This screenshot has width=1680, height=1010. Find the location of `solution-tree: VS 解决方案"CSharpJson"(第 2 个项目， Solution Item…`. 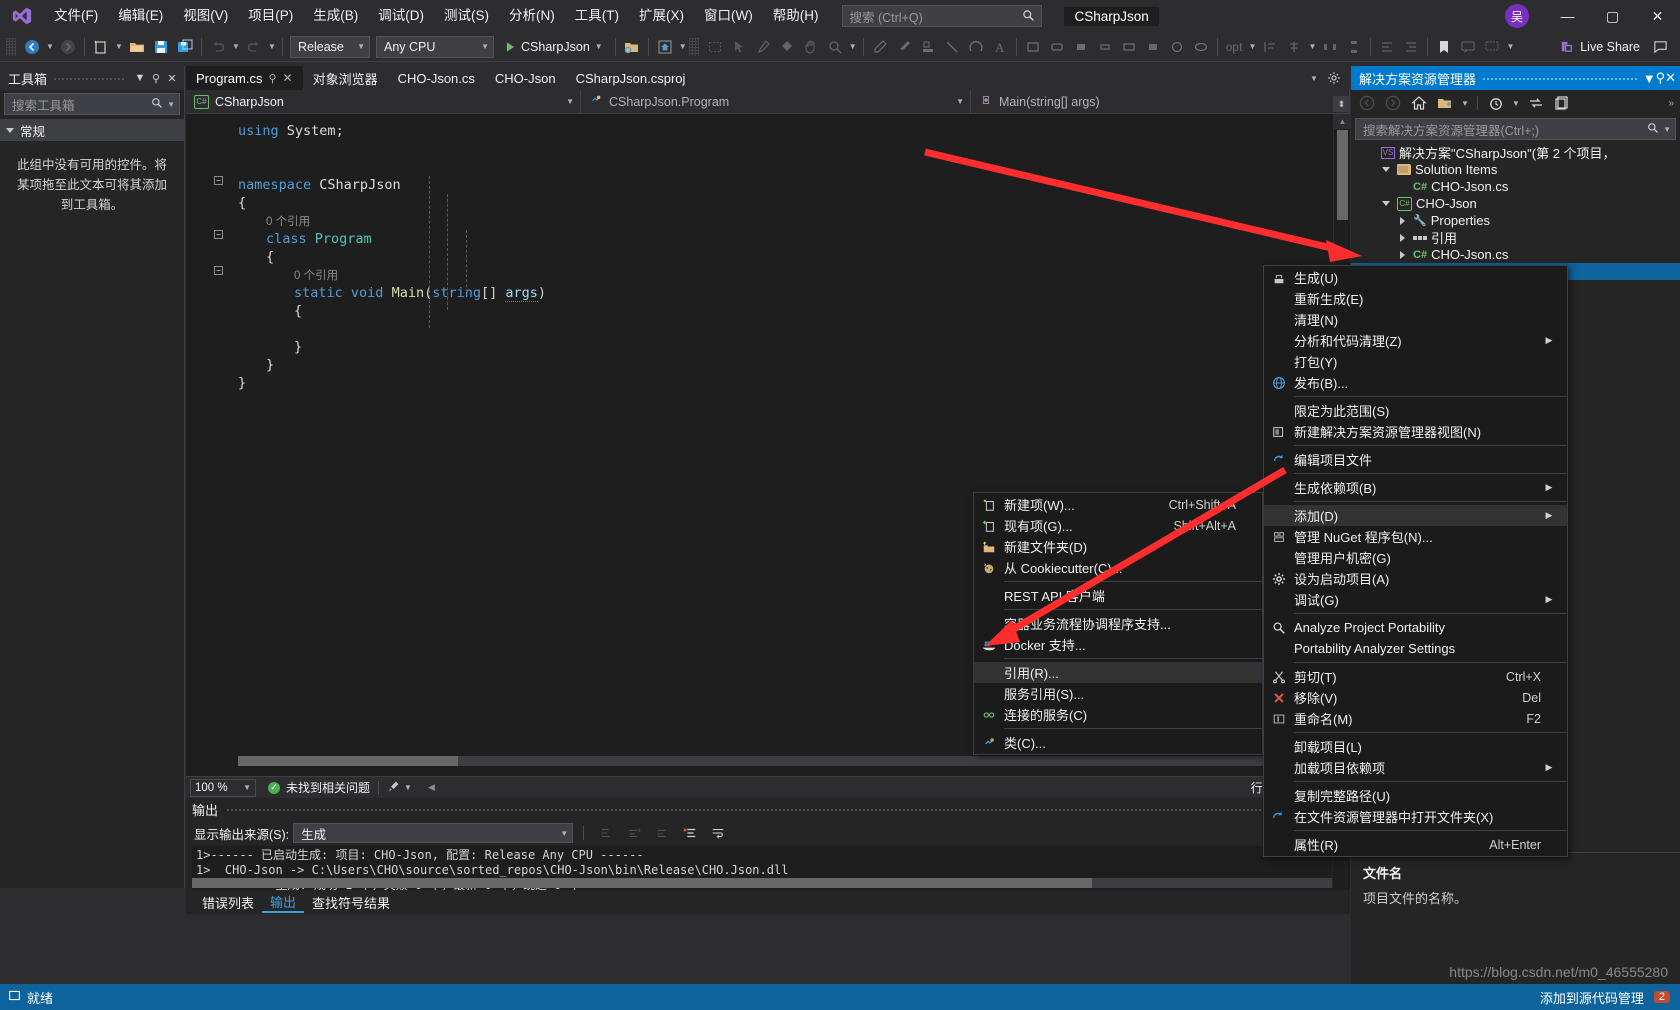

solution-tree: VS 解决方案"CSharpJson"(第 2 个项目， Solution Item… is located at coordinates (1515, 211).